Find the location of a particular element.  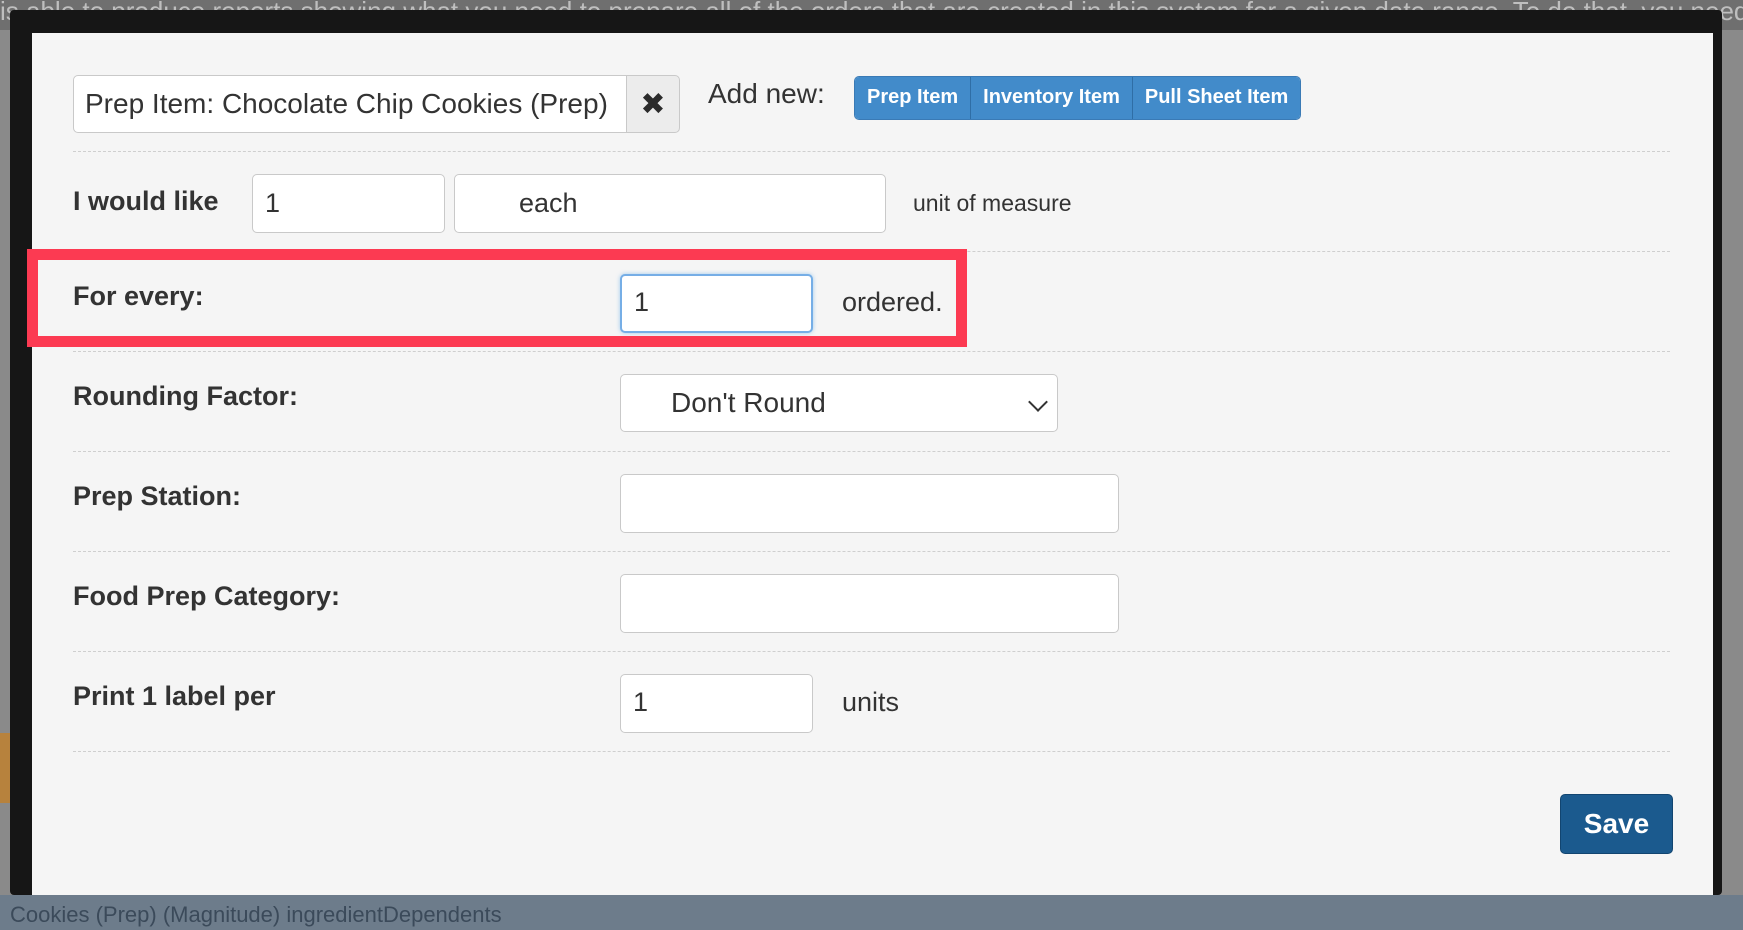

units-label: units is located at coordinates (871, 702).